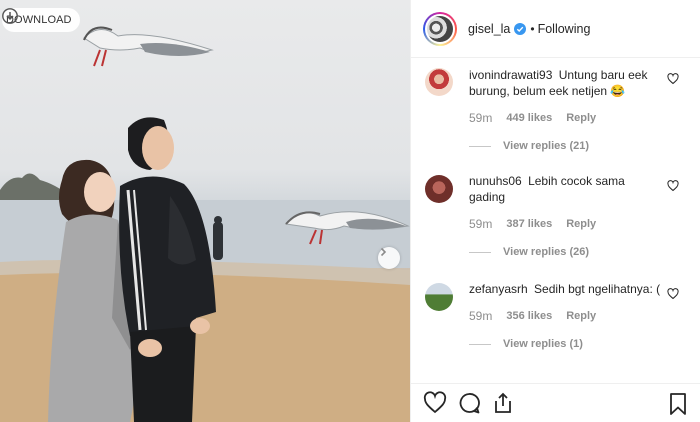  I want to click on seagull-top, so click(148, 46).